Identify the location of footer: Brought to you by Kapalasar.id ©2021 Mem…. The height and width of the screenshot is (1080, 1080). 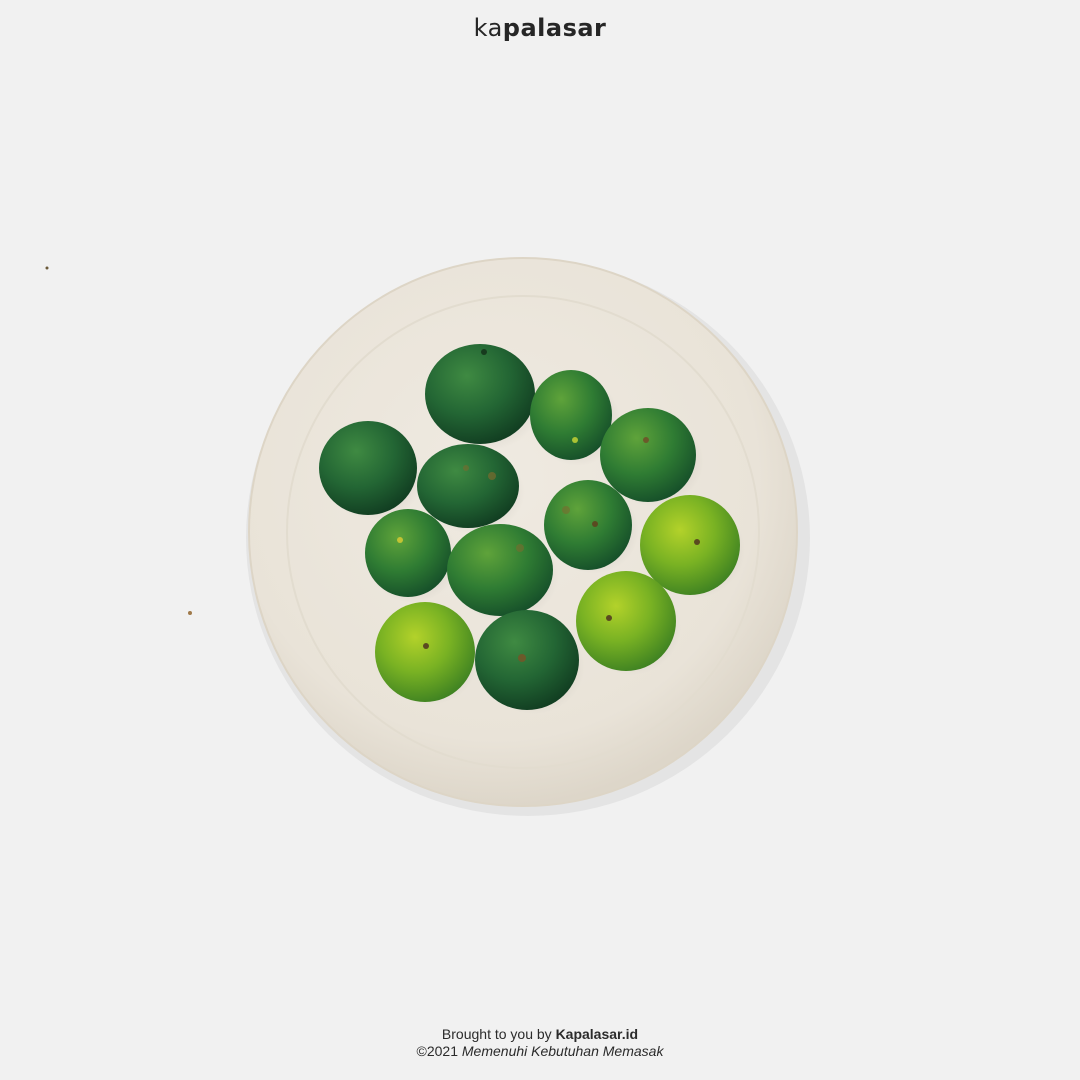
(540, 1043).